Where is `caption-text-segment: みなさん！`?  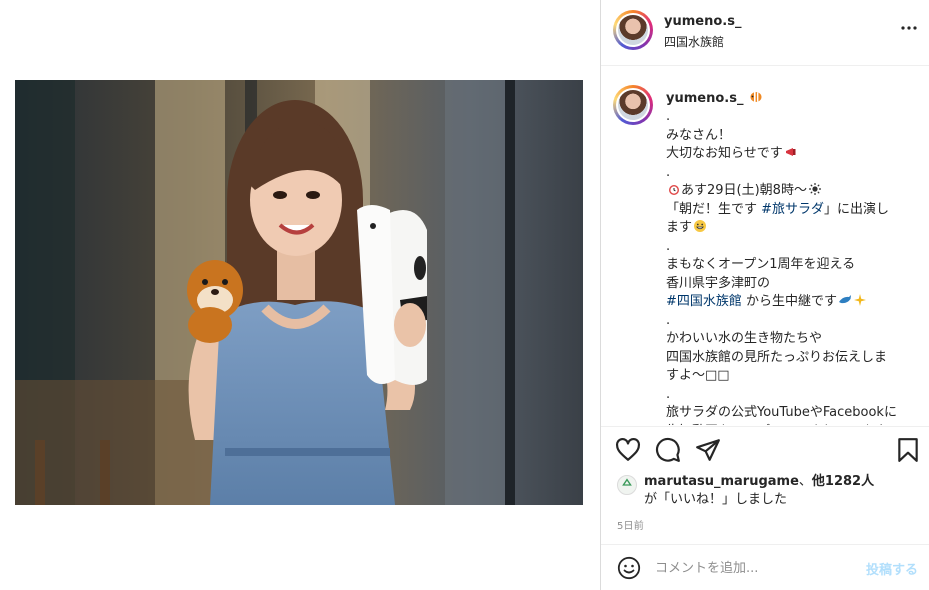 caption-text-segment: みなさん！ is located at coordinates (699, 135).